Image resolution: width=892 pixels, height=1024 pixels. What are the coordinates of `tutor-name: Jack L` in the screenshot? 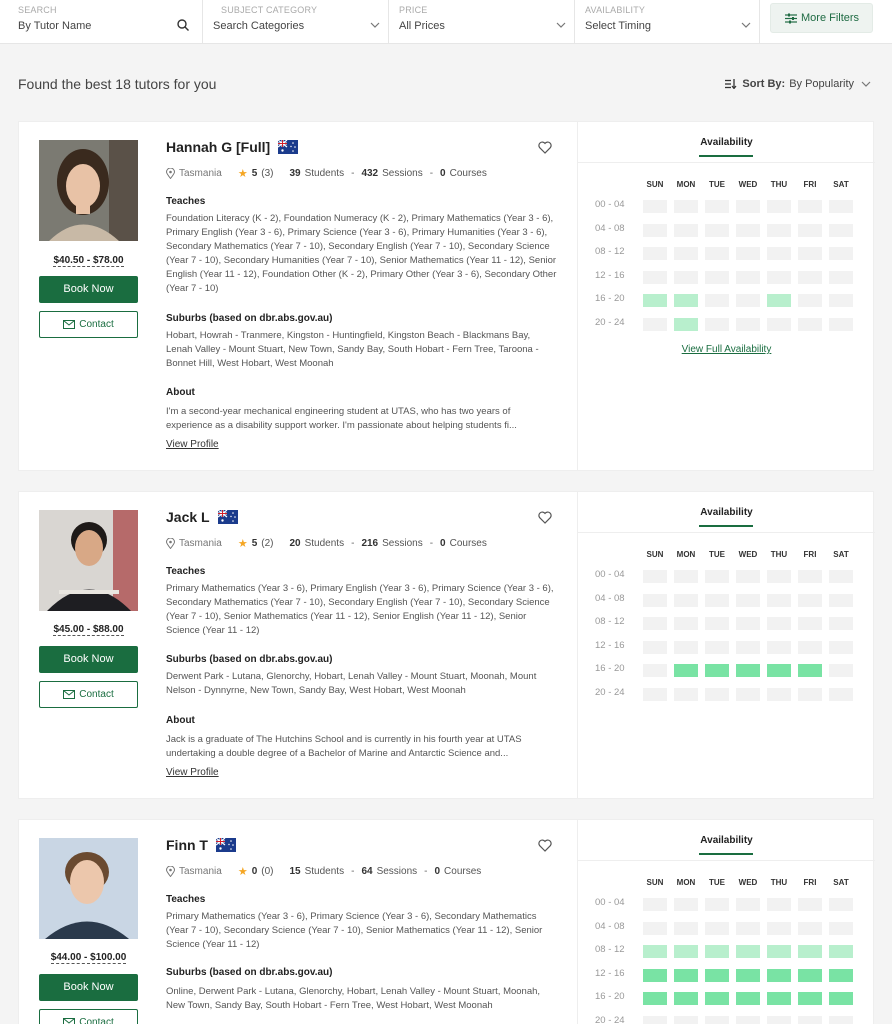 It's located at (202, 517).